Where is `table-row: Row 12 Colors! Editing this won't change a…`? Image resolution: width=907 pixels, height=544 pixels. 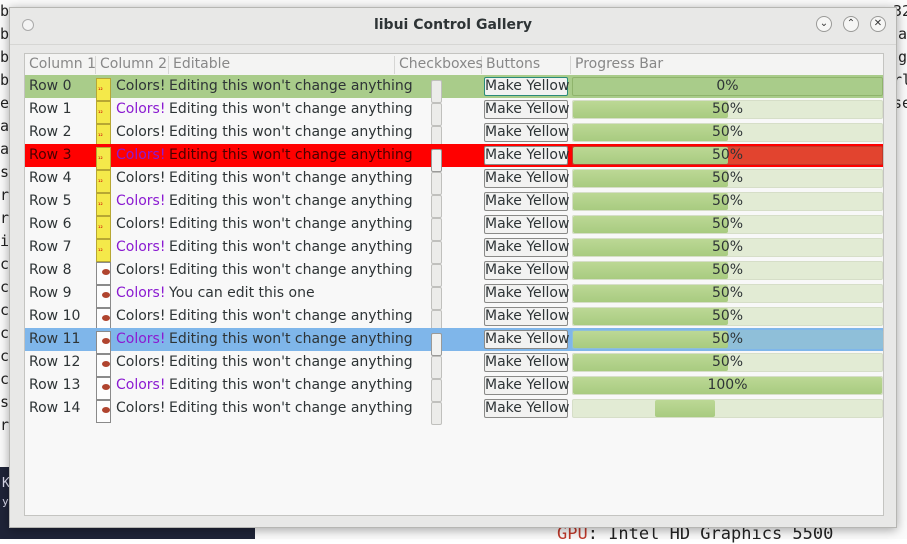
table-row: Row 12 Colors! Editing this won't change a… is located at coordinates (454, 365).